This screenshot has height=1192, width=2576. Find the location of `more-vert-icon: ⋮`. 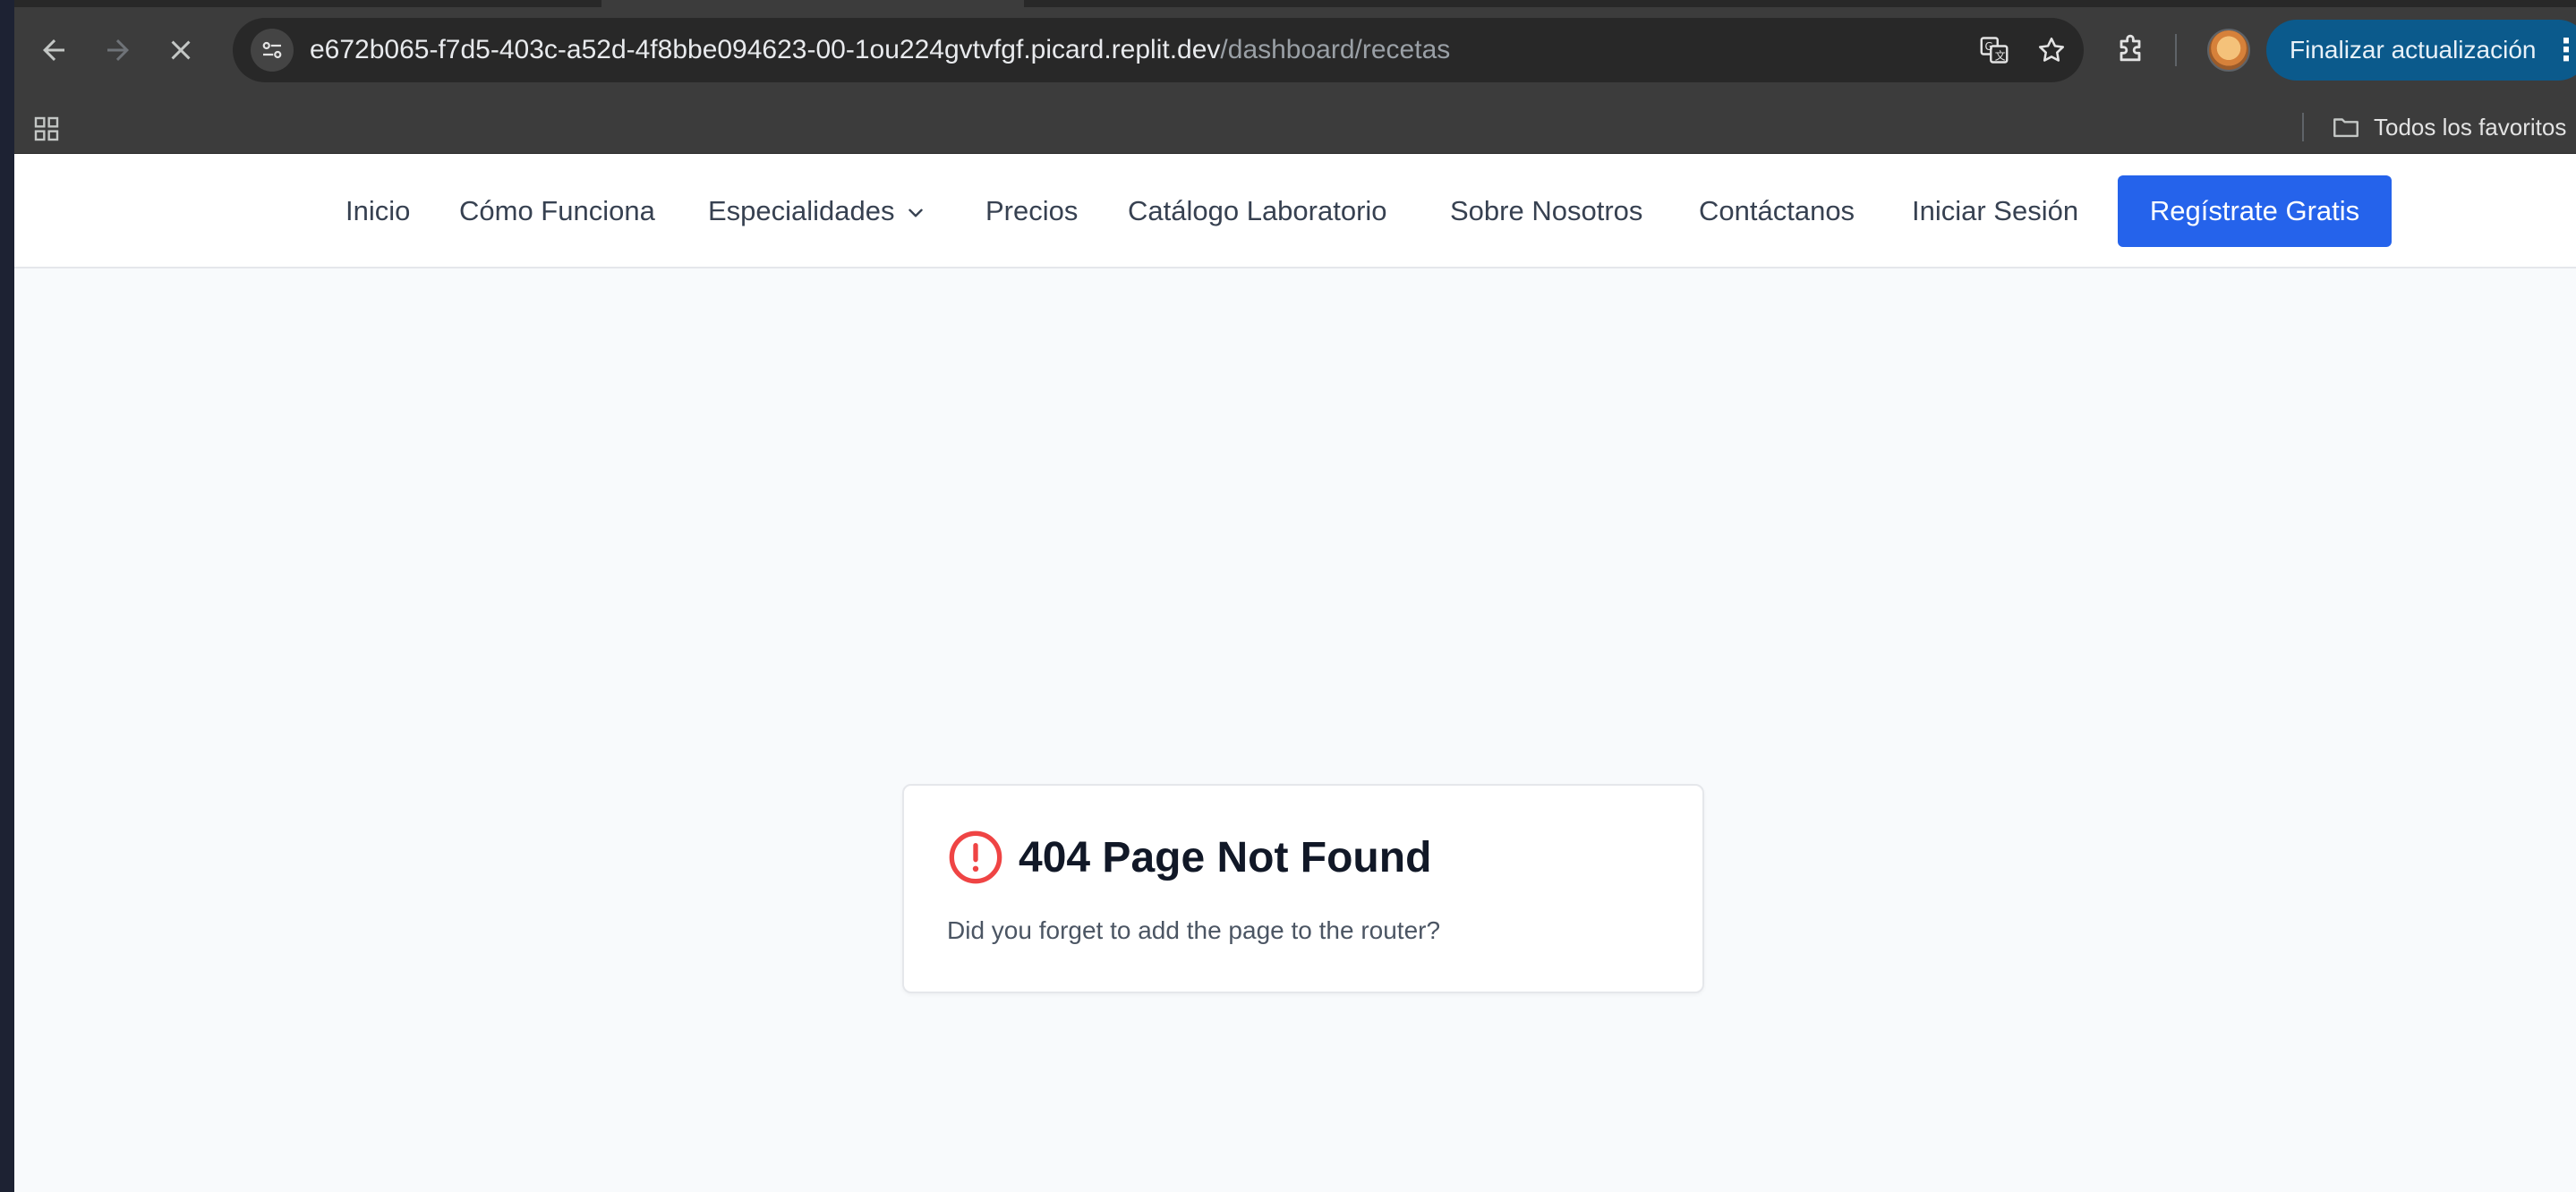

more-vert-icon: ⋮ is located at coordinates (2563, 50).